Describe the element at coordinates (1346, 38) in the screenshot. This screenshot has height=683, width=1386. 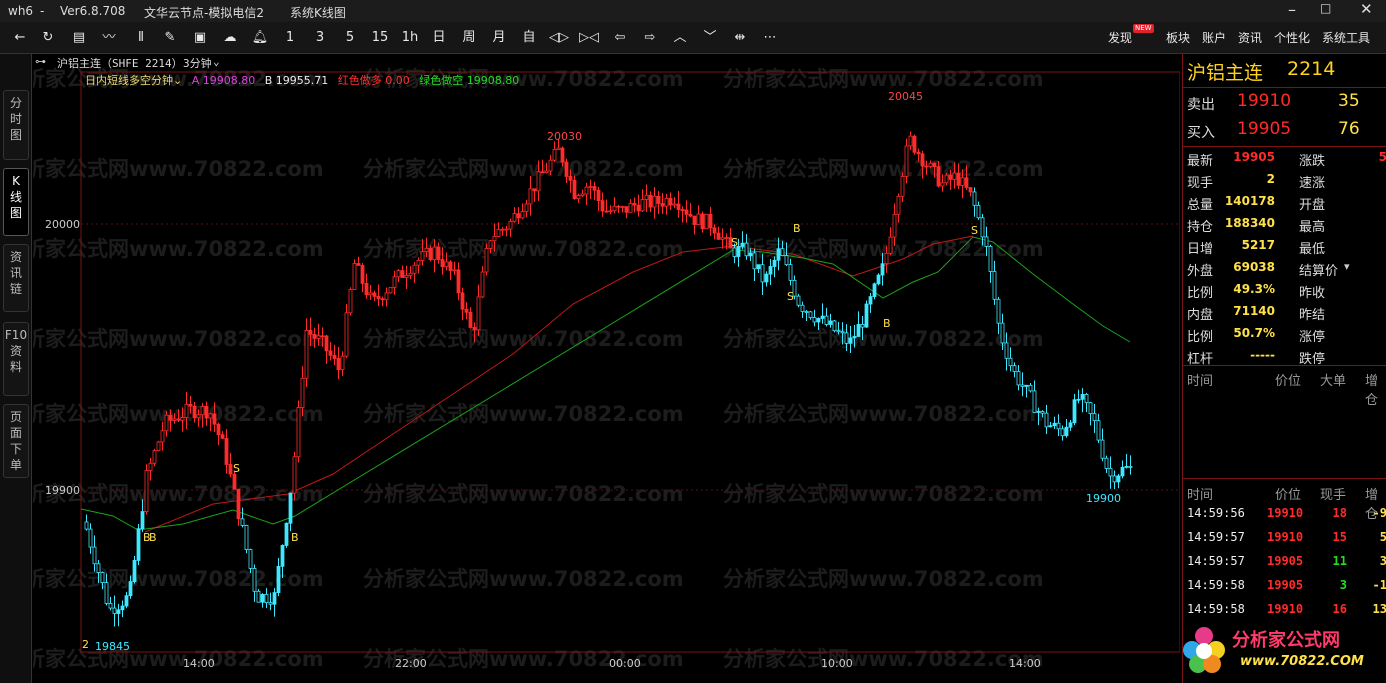
I see `nav-system-tools: 系统工具` at that location.